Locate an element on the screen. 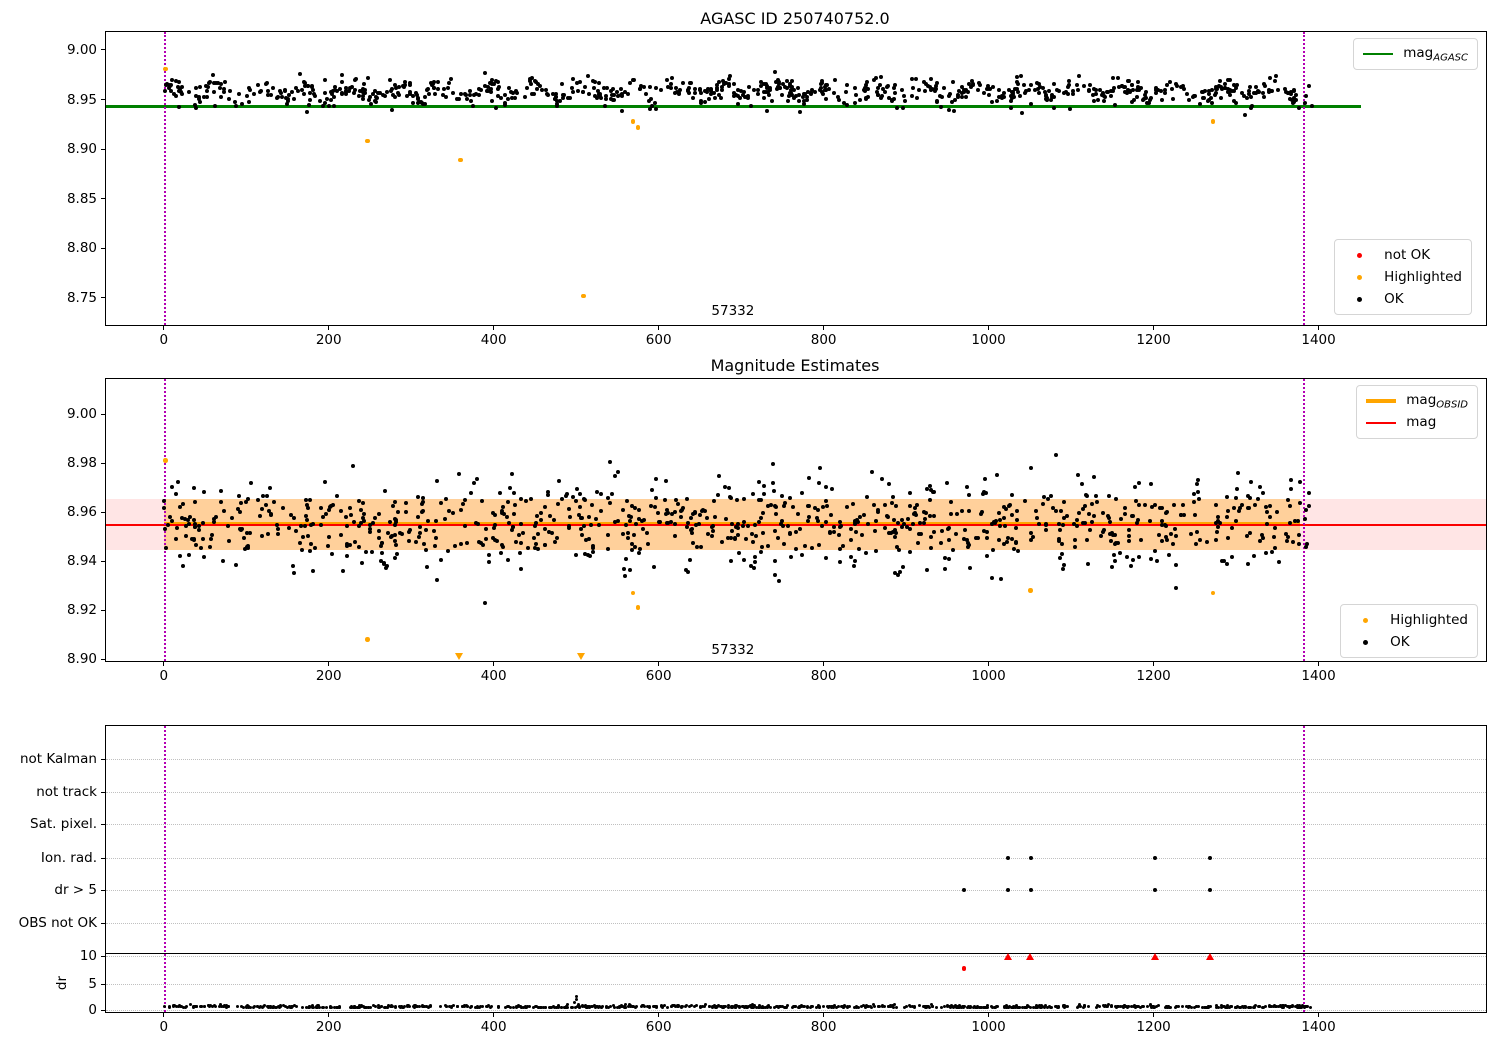 The width and height of the screenshot is (1500, 1050). green-line-swatch is located at coordinates (1378, 54).